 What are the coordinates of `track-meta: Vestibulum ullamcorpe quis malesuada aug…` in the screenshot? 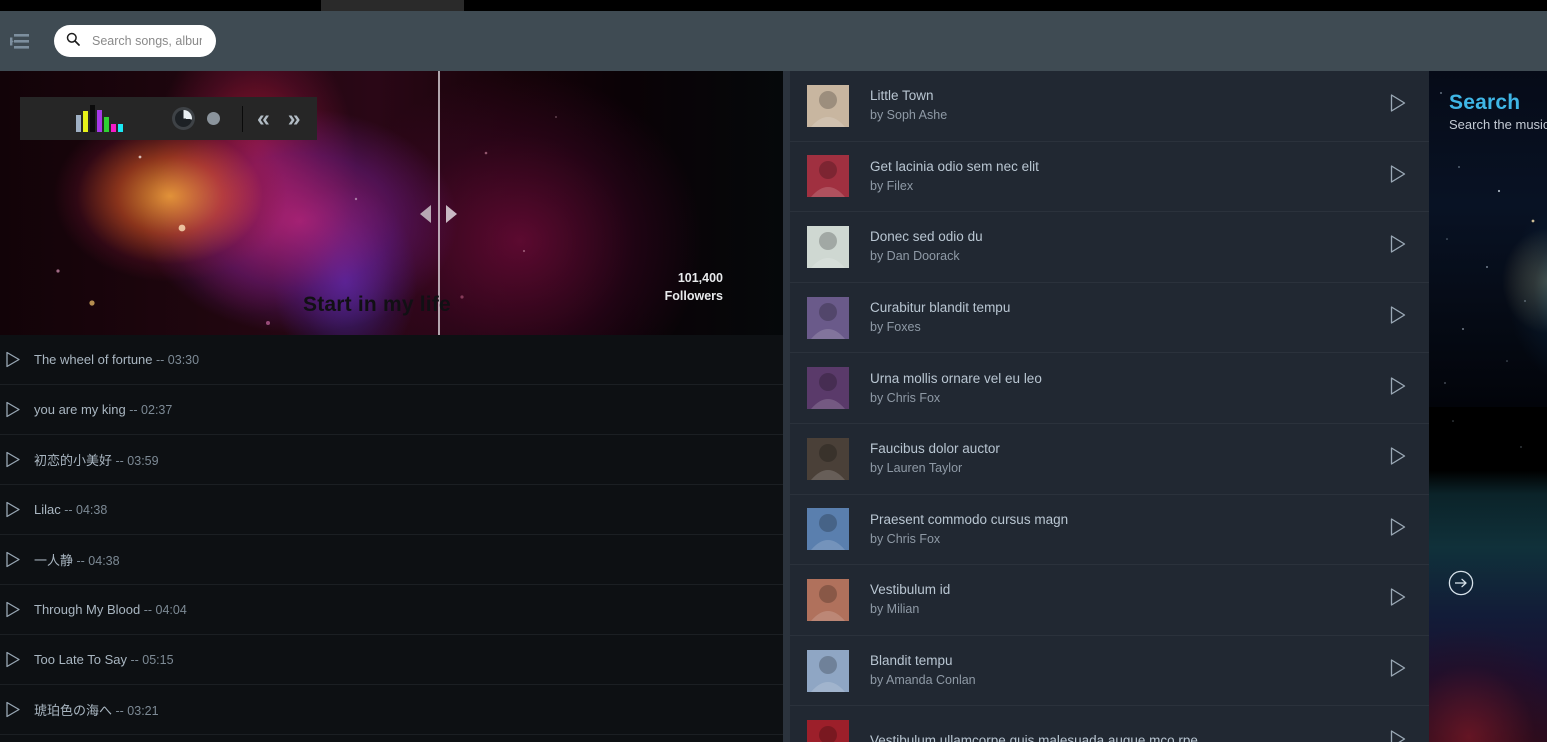 It's located at (1129, 736).